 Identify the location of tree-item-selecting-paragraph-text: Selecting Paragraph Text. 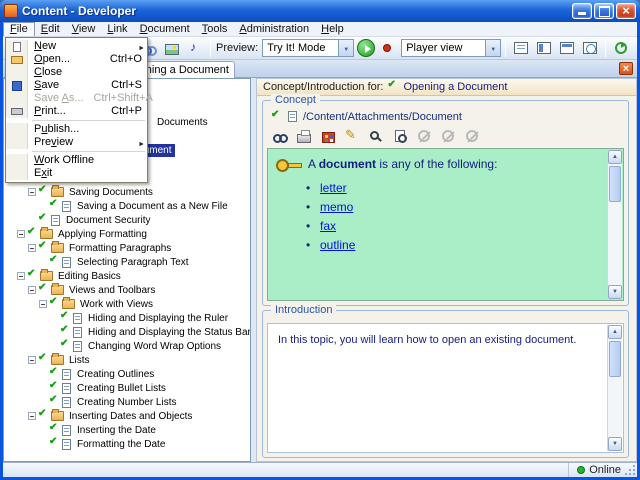
(115, 261).